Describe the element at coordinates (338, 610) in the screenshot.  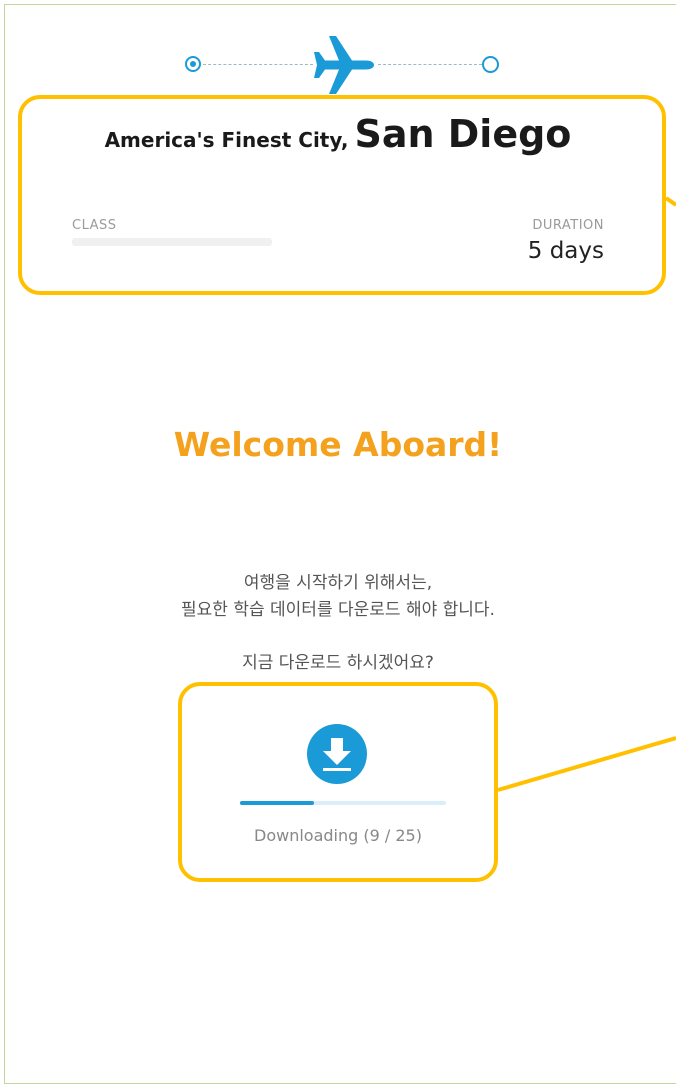
I see `welcome-message-line2: 필요한 학습 데이터를 다운로드 해야 합니다.` at that location.